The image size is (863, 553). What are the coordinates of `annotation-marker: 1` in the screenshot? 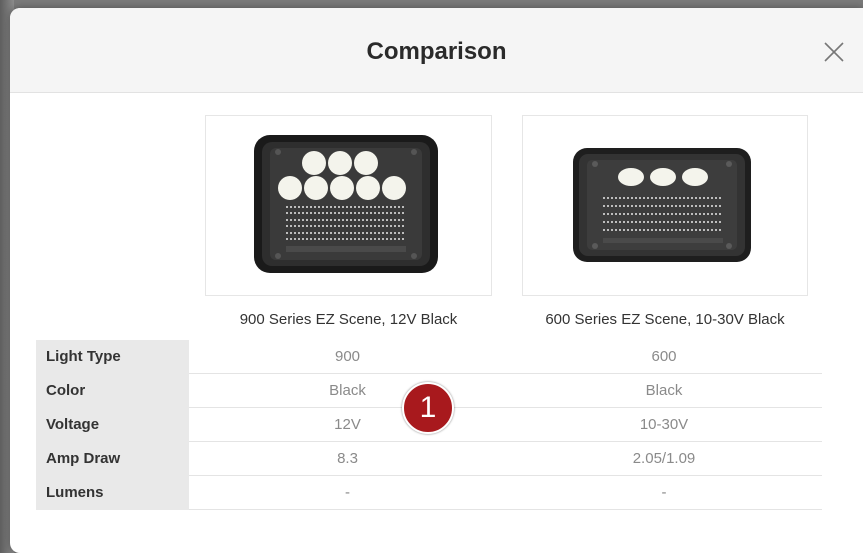 It's located at (428, 408).